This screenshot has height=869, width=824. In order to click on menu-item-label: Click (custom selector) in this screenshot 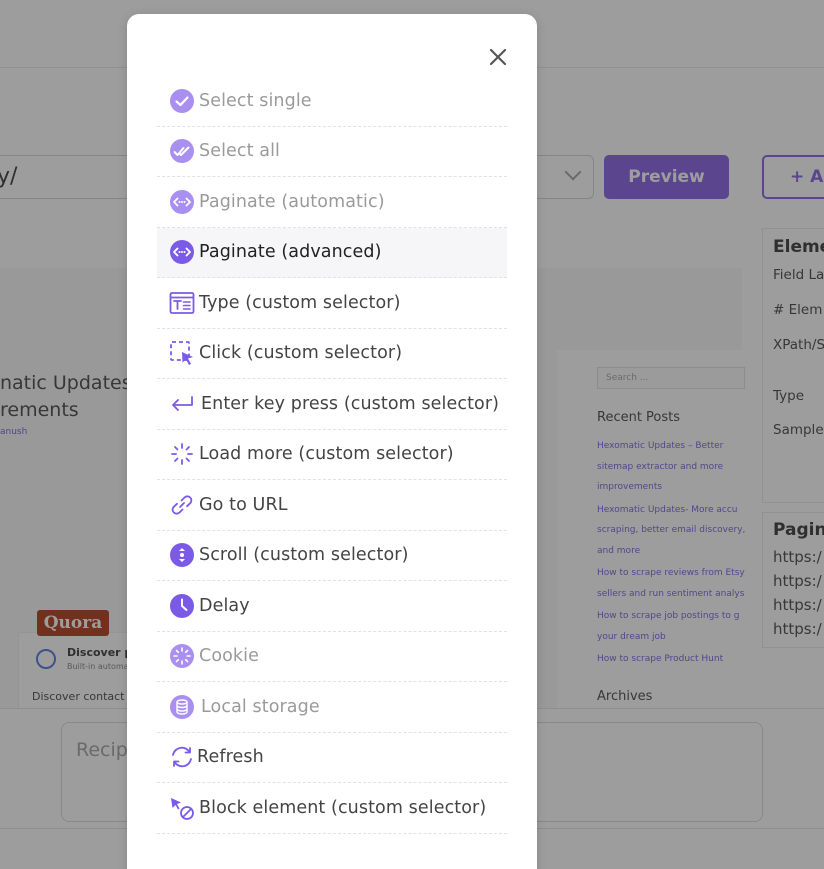, I will do `click(301, 353)`.